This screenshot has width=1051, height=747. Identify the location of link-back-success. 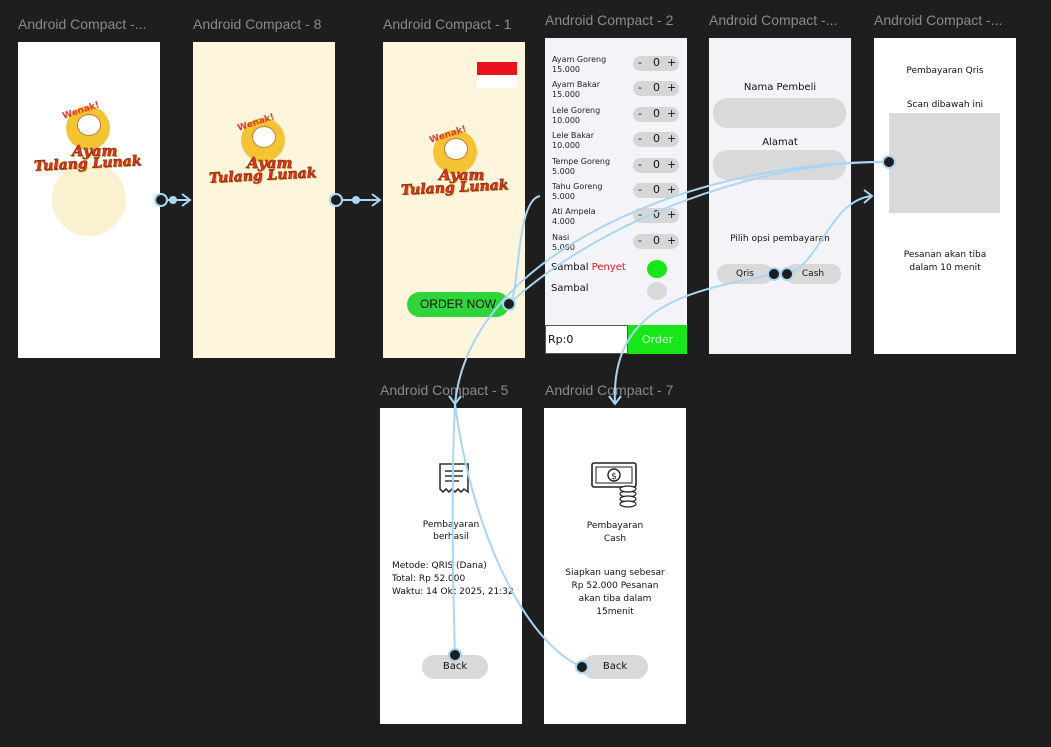
(453, 529).